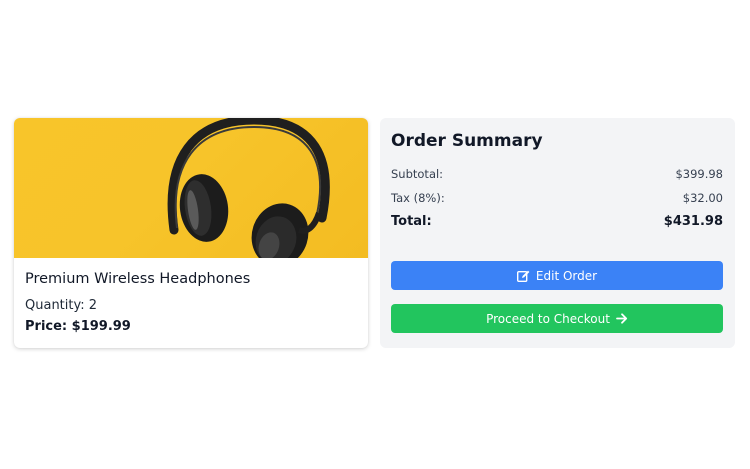  I want to click on total-label: Total:, so click(411, 221).